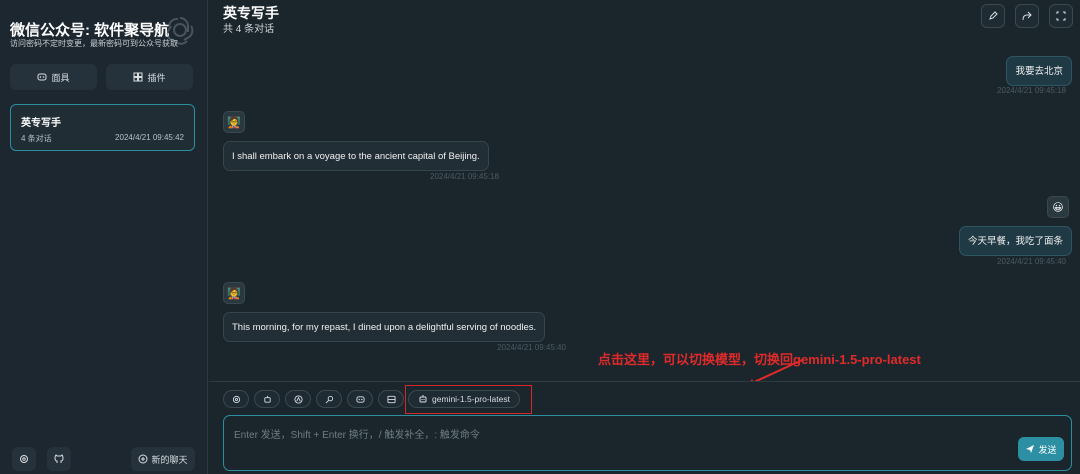  I want to click on fullscreen-button, so click(1061, 16).